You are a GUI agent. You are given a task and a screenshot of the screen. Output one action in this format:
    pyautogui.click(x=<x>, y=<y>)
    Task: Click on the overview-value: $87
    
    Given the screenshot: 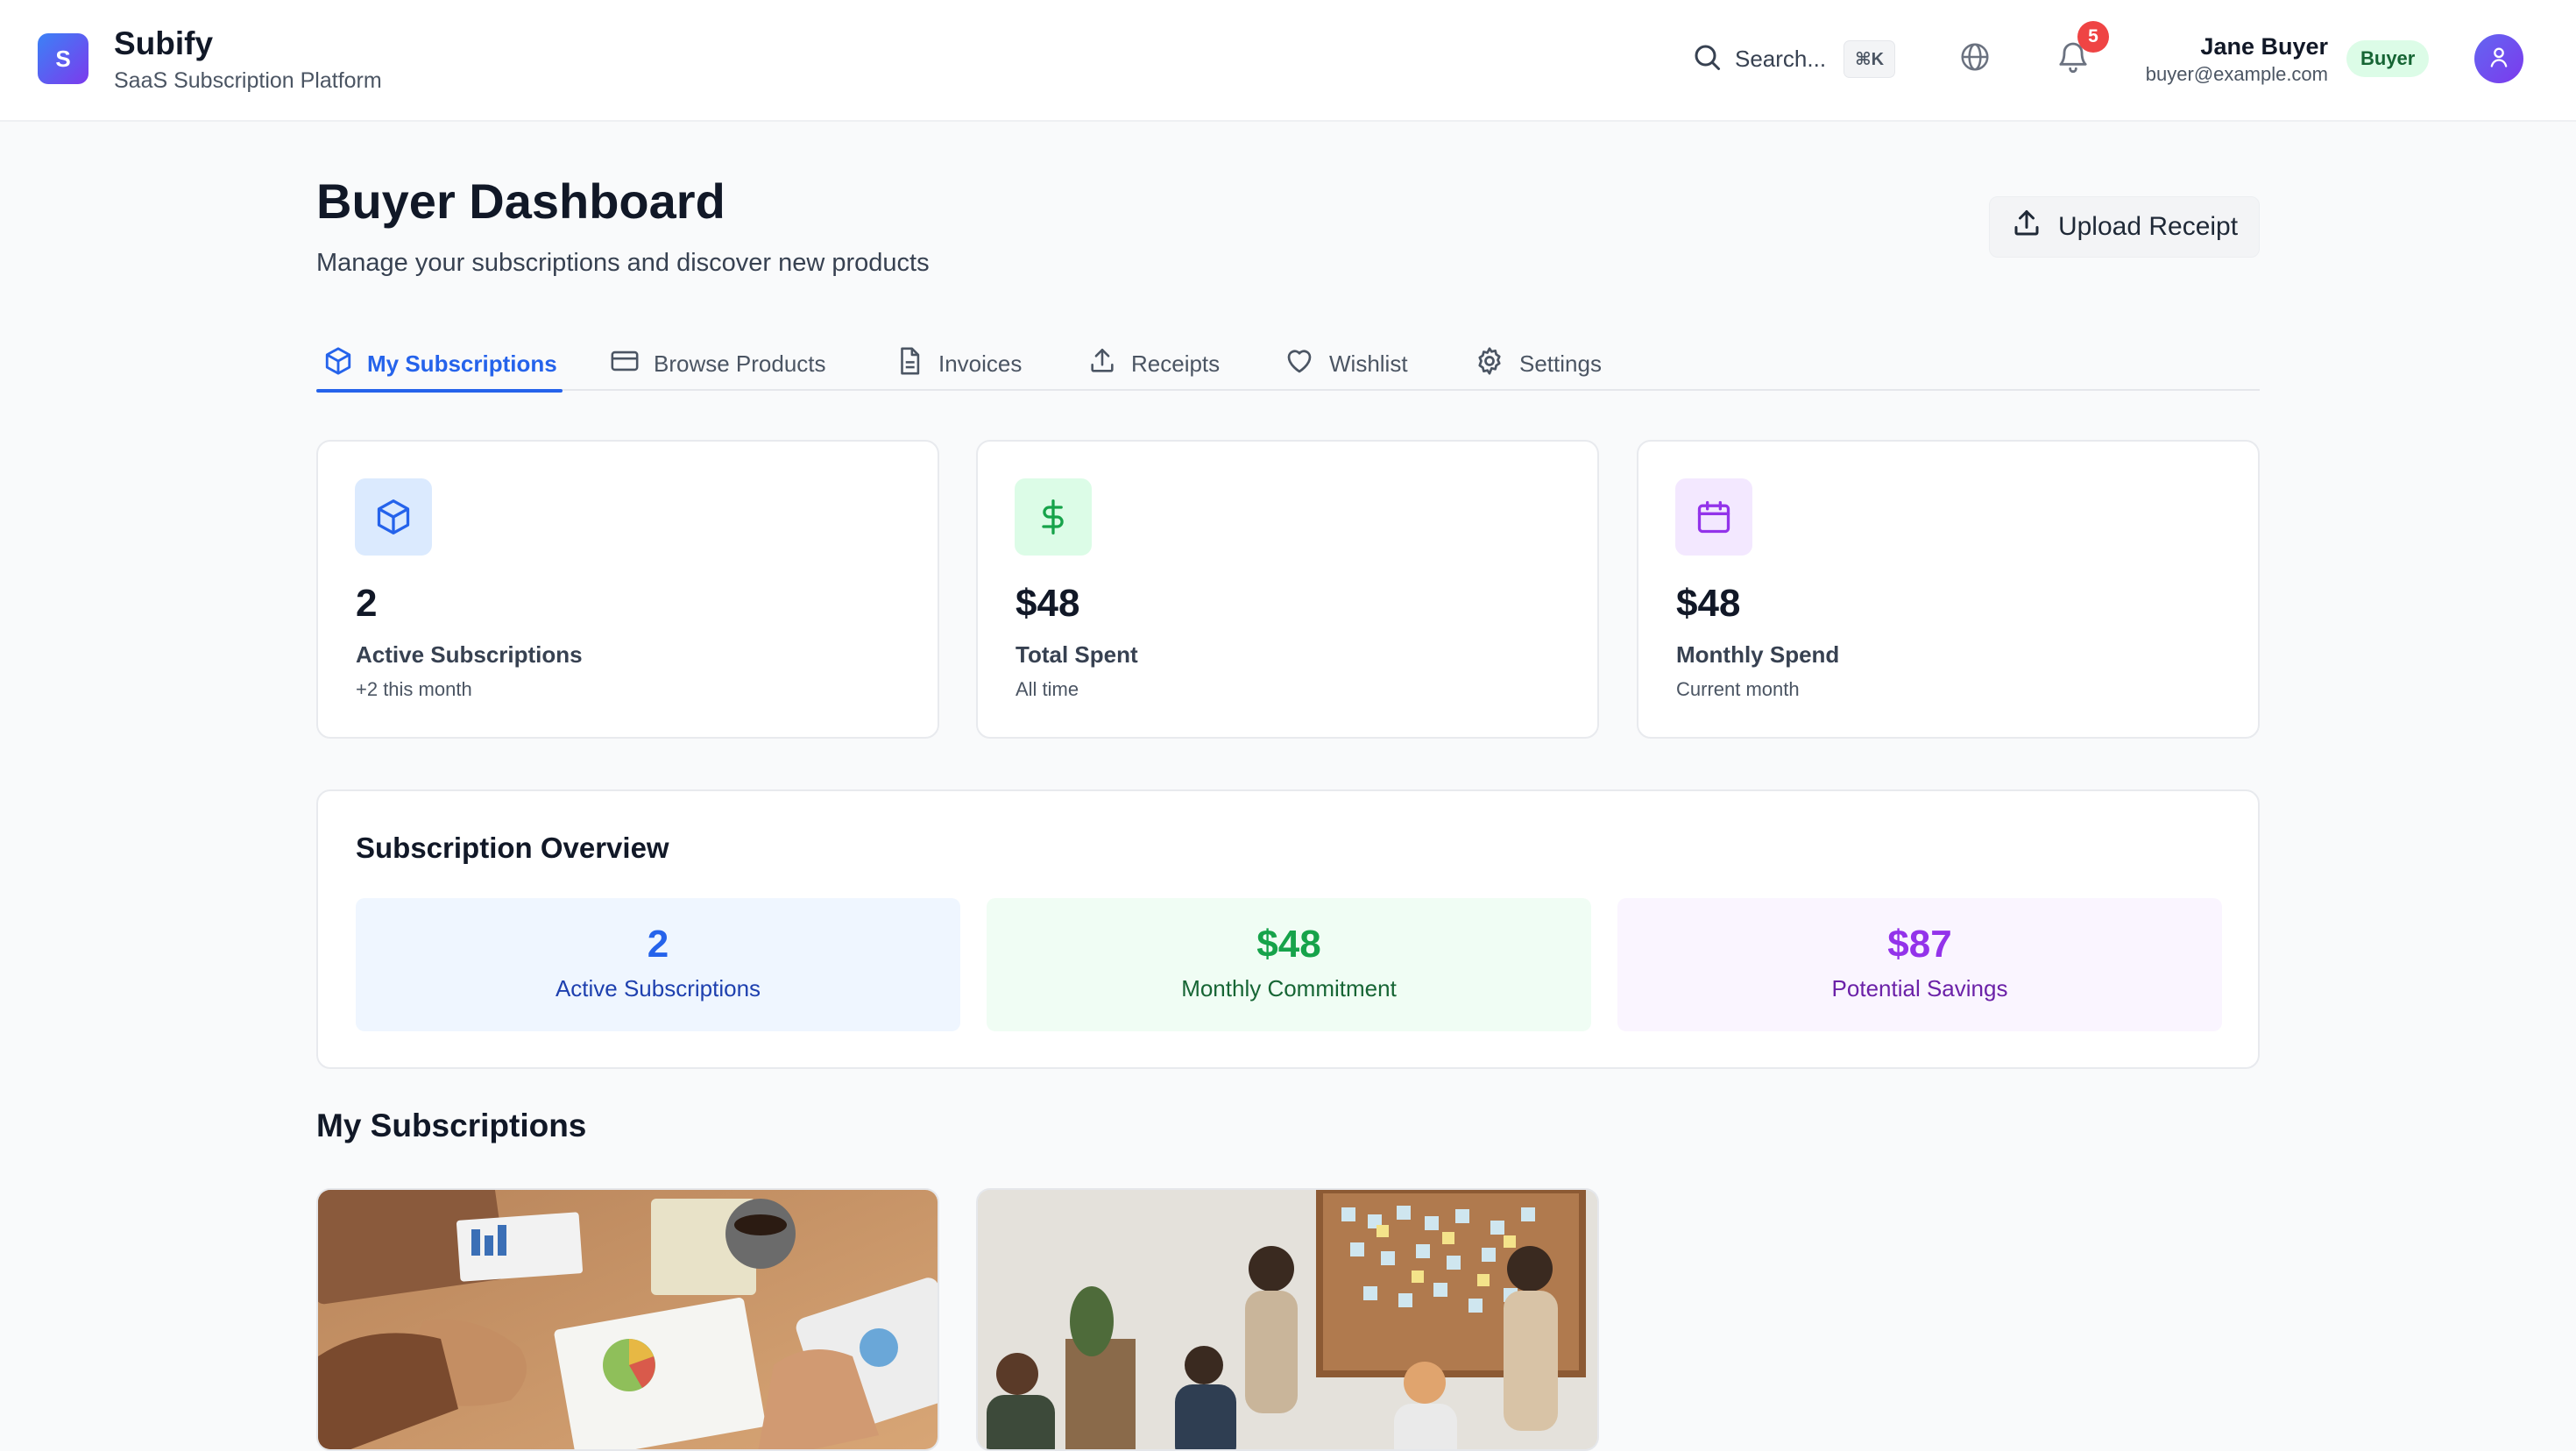 What is the action you would take?
    pyautogui.click(x=1919, y=945)
    